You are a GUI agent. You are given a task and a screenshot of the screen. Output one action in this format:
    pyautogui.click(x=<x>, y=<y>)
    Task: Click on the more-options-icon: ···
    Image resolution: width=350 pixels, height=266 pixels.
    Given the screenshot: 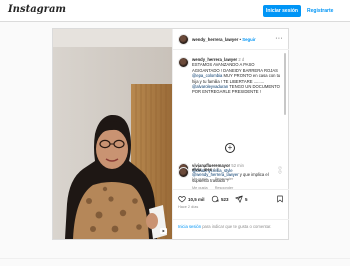 What is the action you would take?
    pyautogui.click(x=279, y=38)
    